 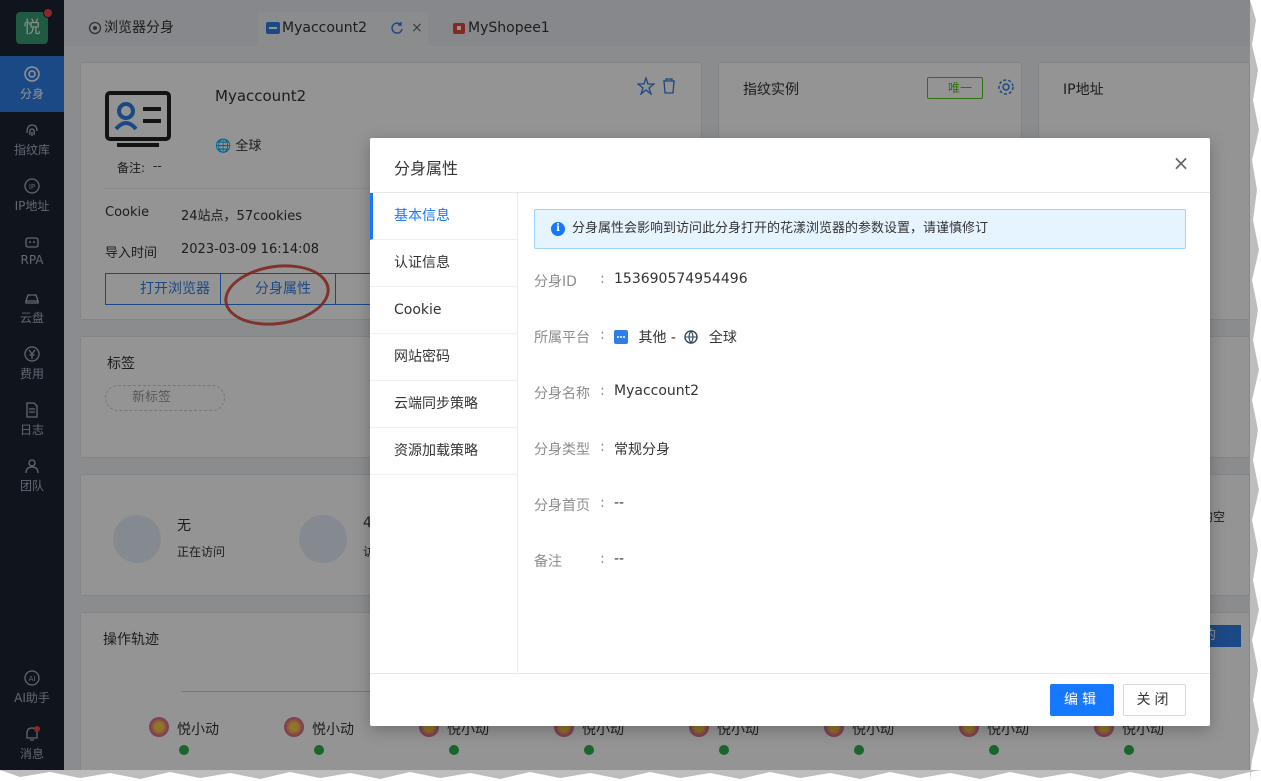 I want to click on menu-item-resource-loading: 资源加载策略, so click(x=443, y=451).